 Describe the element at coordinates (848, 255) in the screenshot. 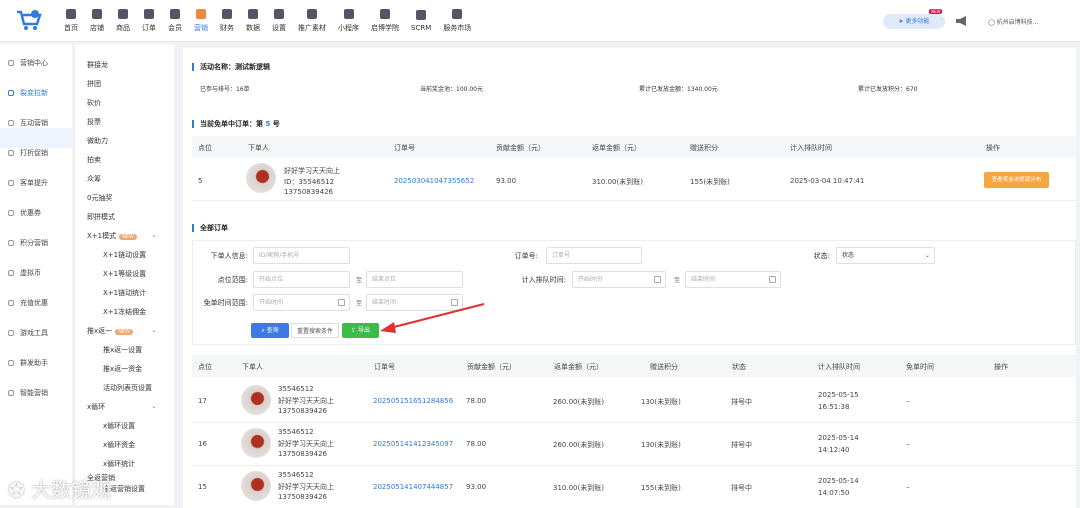

I see `status-value: 状态` at that location.